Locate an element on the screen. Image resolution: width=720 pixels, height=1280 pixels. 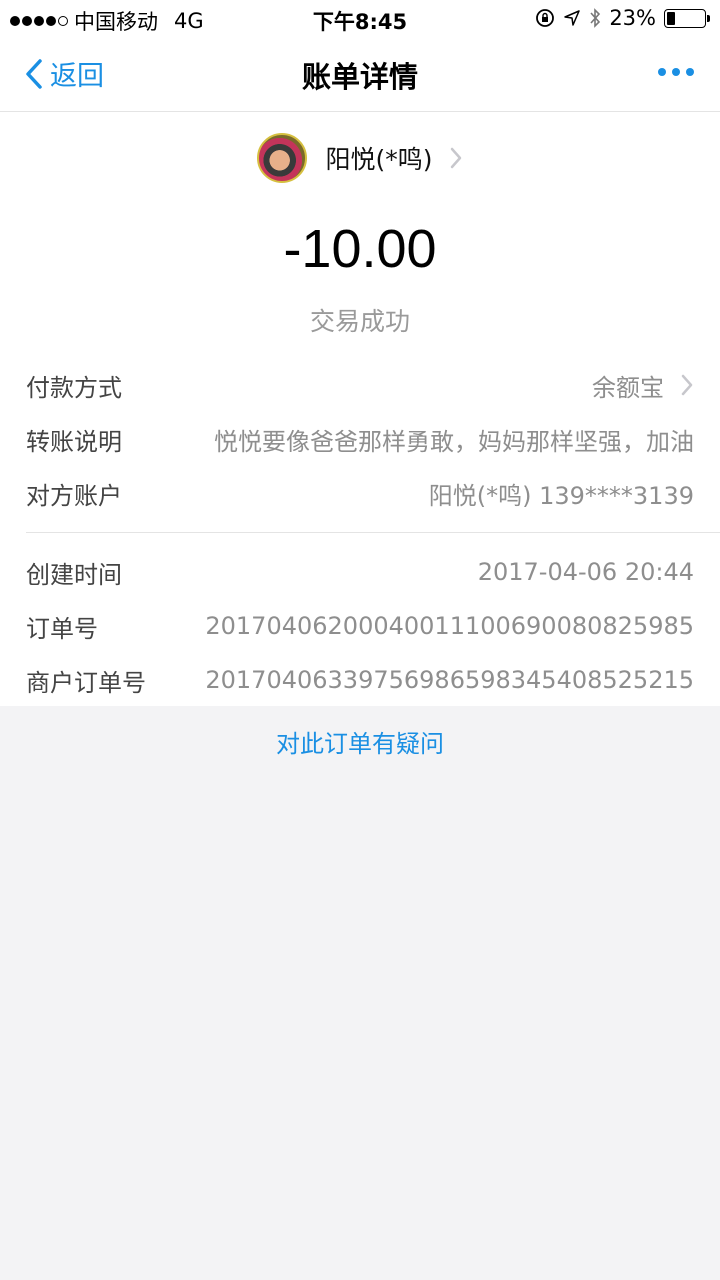
transfer-note-value: 悦悦要像爸爸那样勇敢，妈妈那样坚强，加油 is located at coordinates (454, 441).